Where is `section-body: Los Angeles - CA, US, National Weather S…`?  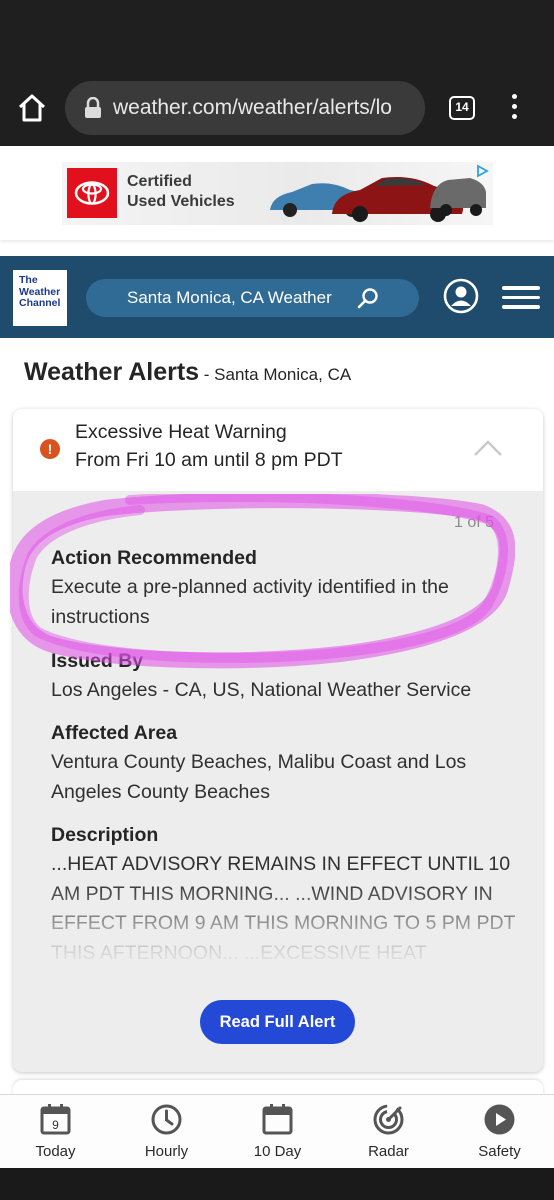 section-body: Los Angeles - CA, US, National Weather S… is located at coordinates (261, 690).